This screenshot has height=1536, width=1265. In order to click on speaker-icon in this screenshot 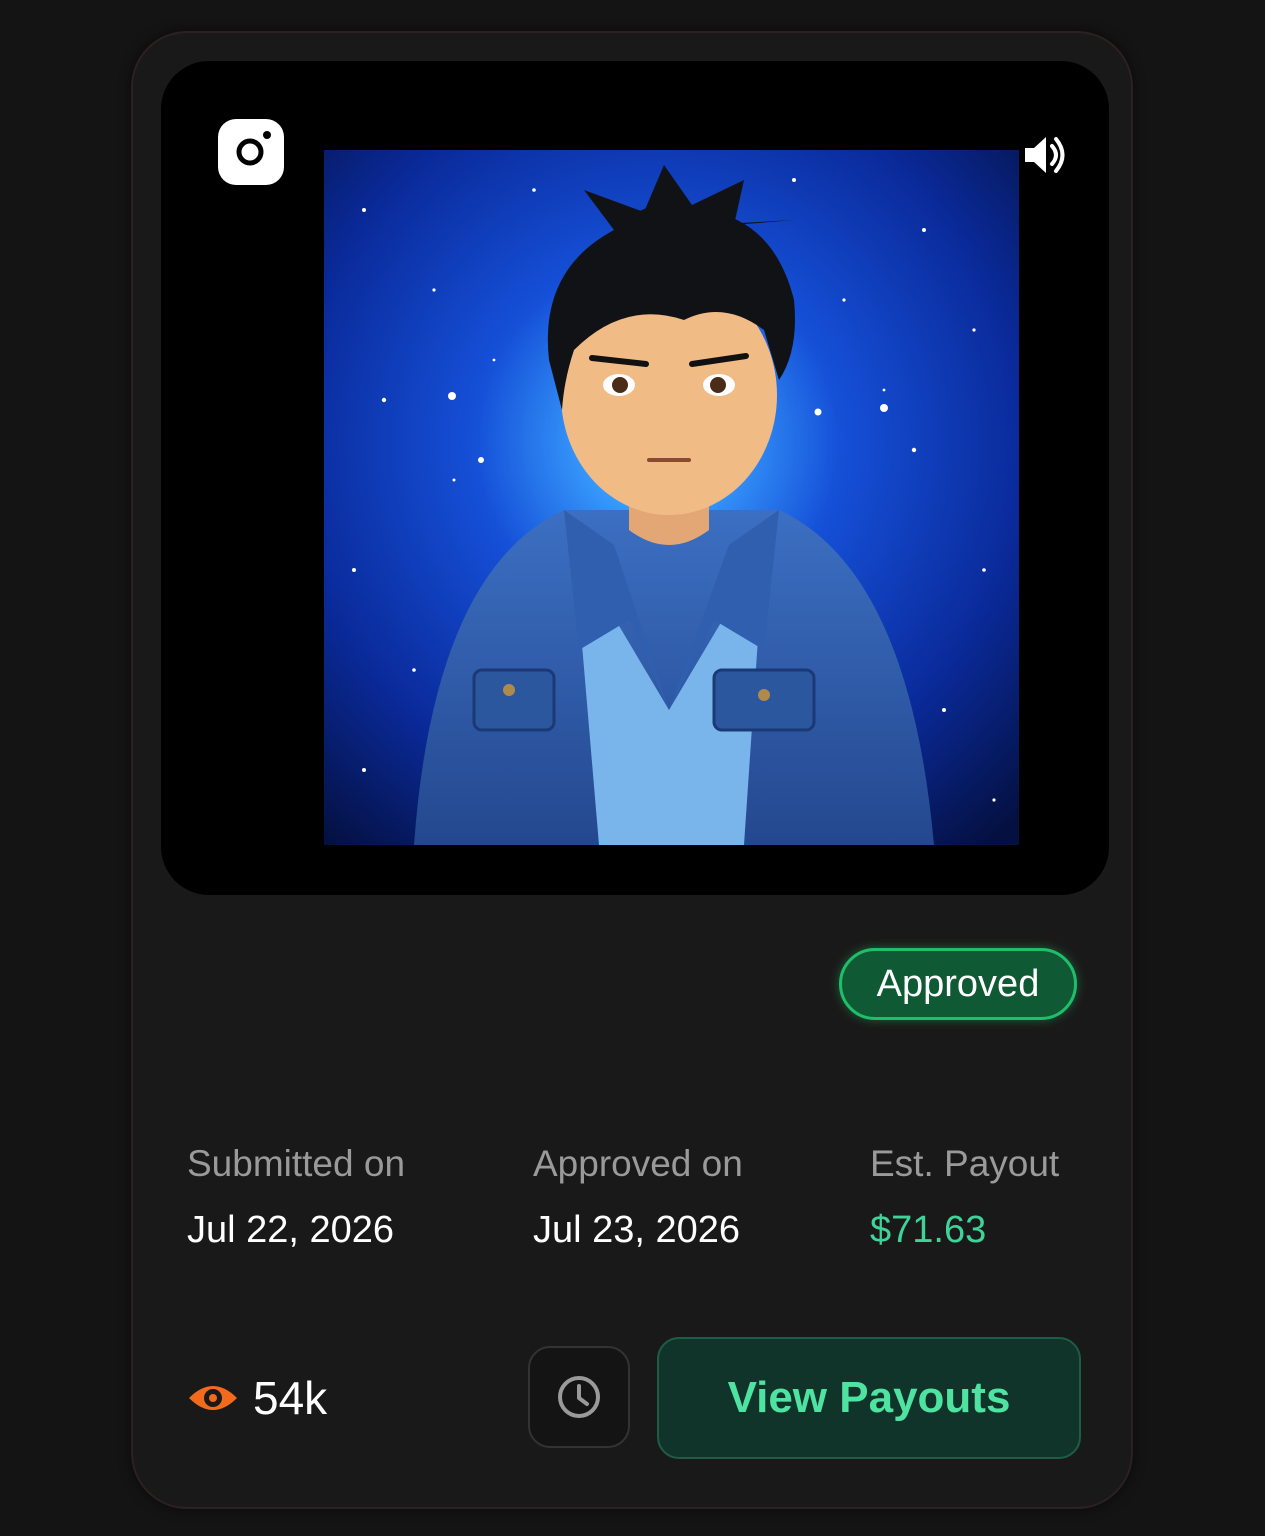, I will do `click(1045, 155)`.